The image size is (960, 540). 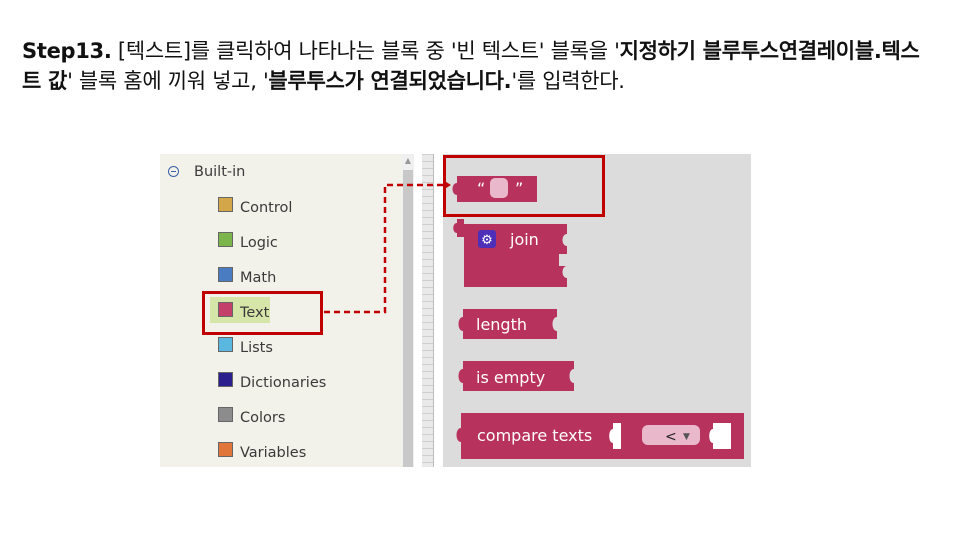 I want to click on instruction-part-2: ' 블록 홈에 끼워 넣고, ', so click(x=168, y=81).